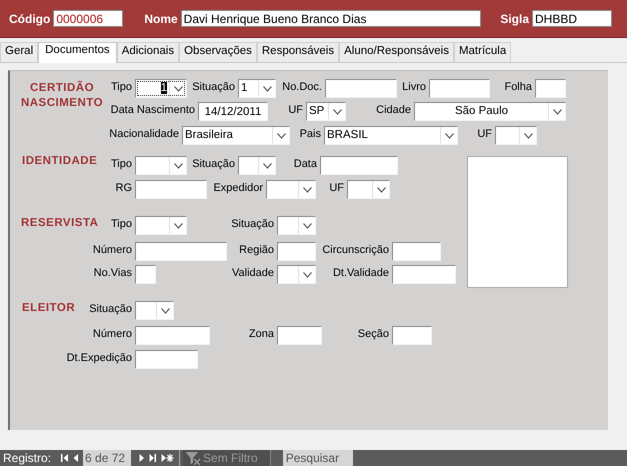 Image resolution: width=627 pixels, height=466 pixels. What do you see at coordinates (518, 87) in the screenshot?
I see `field-label: Folha` at bounding box center [518, 87].